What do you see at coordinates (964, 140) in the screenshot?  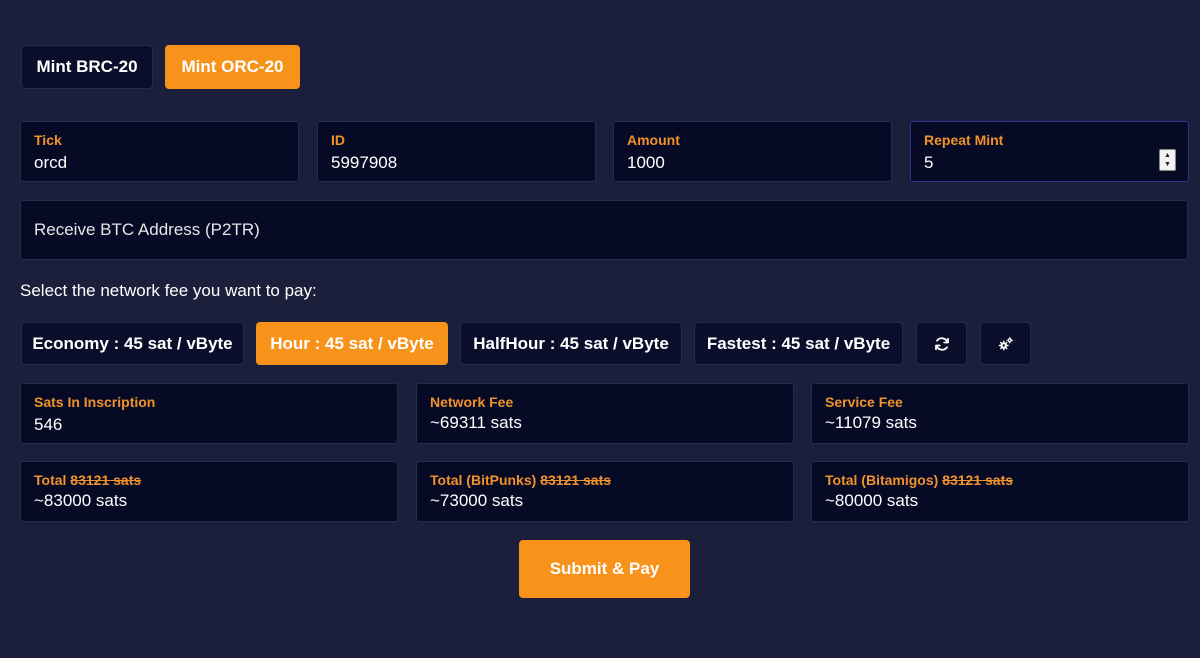 I see `repeat-mint-label: Repeat Mint` at bounding box center [964, 140].